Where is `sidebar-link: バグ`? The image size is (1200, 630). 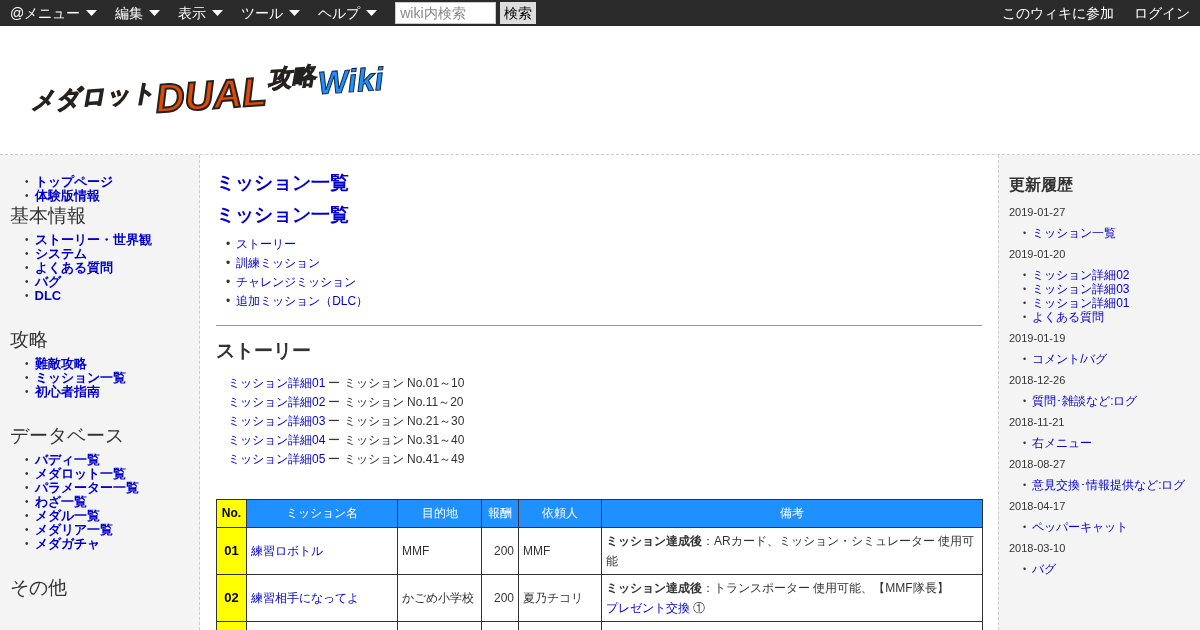
sidebar-link: バグ is located at coordinates (47, 282).